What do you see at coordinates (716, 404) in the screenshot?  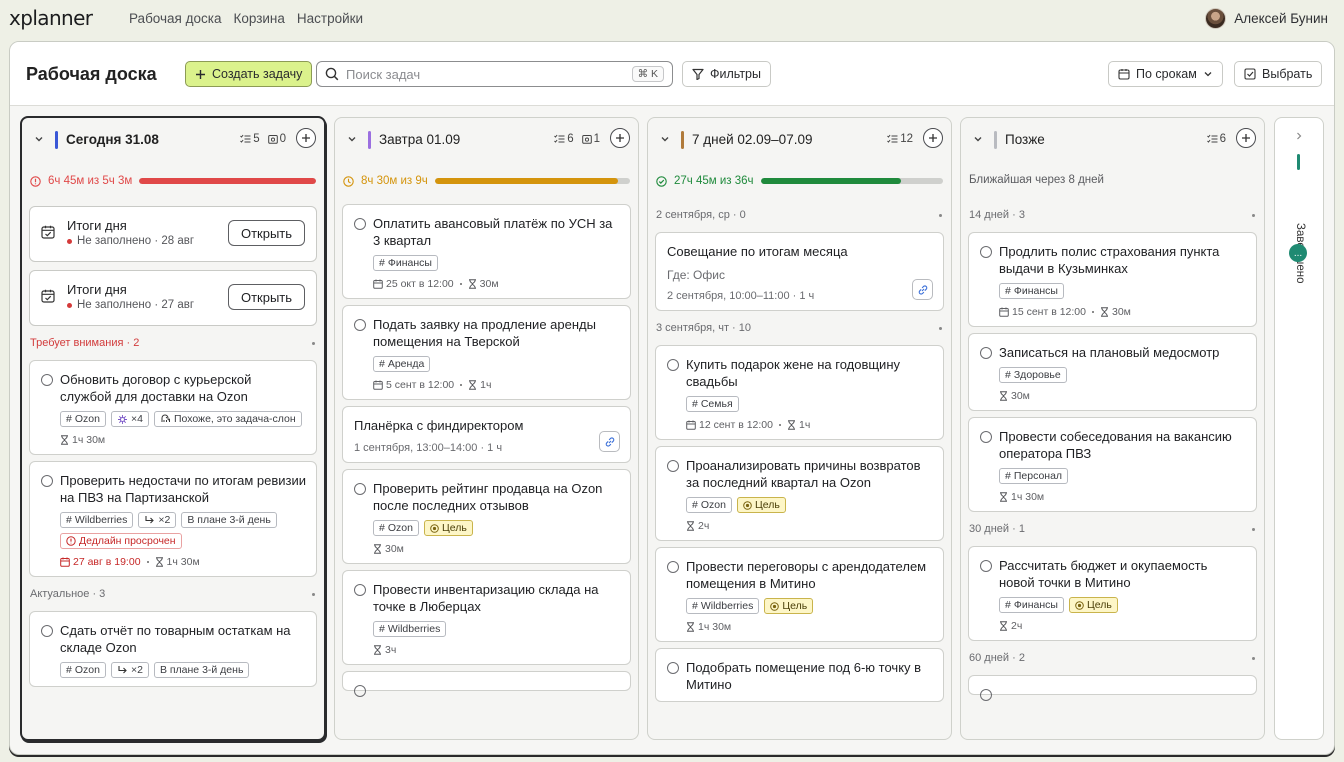 I see `tag-text: Семья` at bounding box center [716, 404].